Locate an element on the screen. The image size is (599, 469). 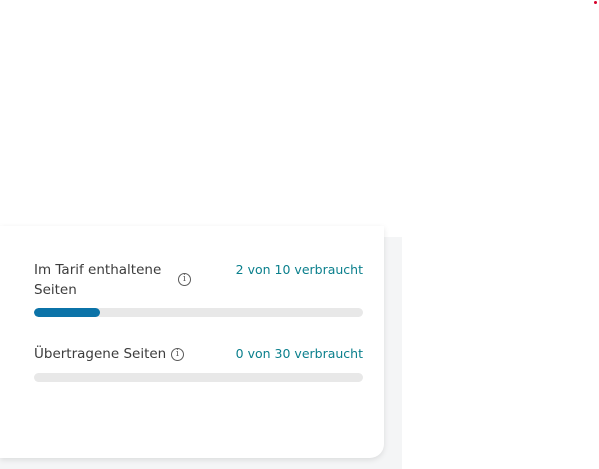
transferred-pages-progress-bar is located at coordinates (198, 377).